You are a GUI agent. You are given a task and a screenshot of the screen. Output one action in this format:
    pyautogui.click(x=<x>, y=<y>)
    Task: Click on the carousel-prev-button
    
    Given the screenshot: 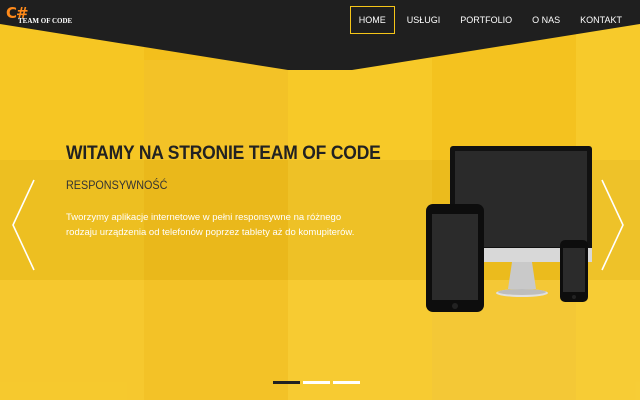 What is the action you would take?
    pyautogui.click(x=23, y=225)
    